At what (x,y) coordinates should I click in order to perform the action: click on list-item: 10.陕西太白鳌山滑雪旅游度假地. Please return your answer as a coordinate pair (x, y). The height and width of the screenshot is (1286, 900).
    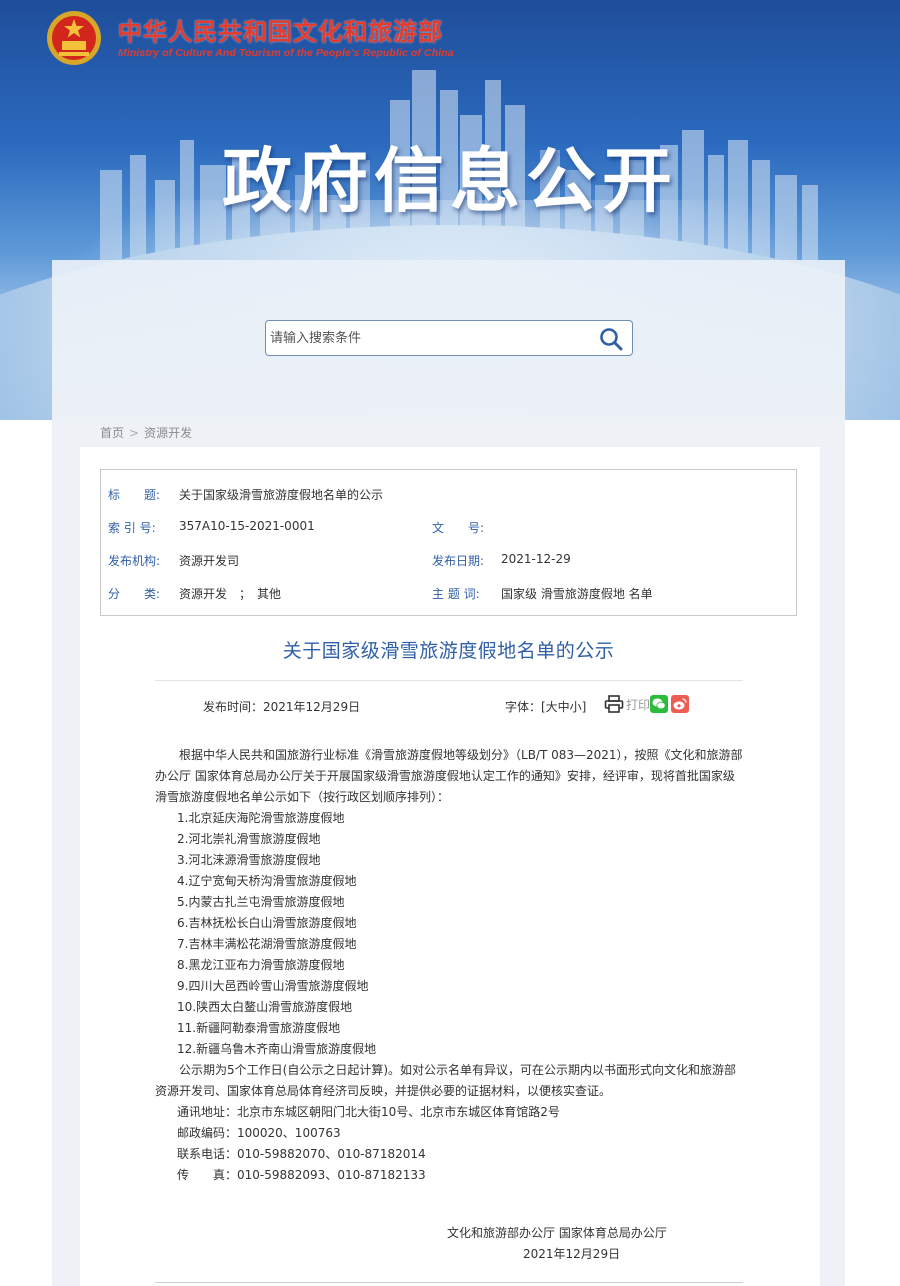
    Looking at the image, I should click on (265, 1007).